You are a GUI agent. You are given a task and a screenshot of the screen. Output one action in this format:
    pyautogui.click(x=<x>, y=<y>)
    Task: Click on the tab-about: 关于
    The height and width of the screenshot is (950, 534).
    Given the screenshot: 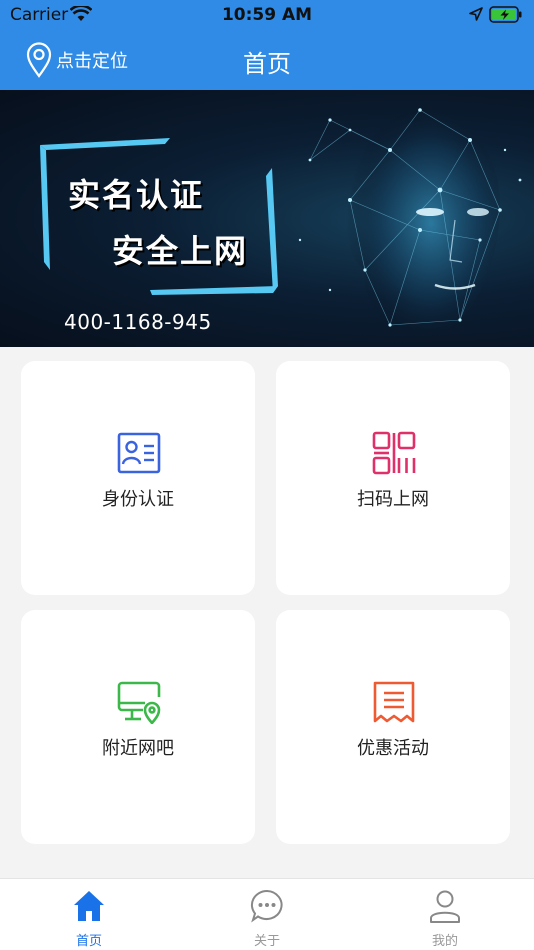 What is the action you would take?
    pyautogui.click(x=267, y=914)
    